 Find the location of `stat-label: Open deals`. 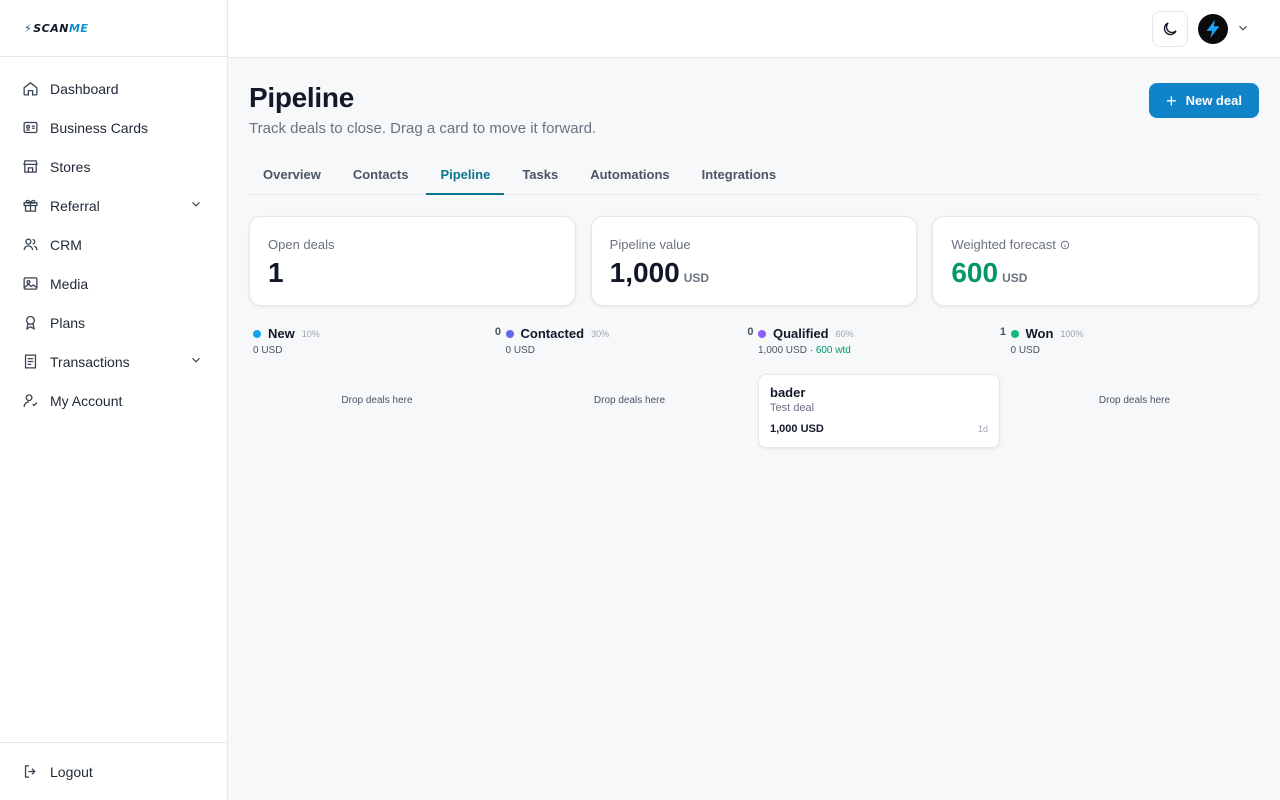

stat-label: Open deals is located at coordinates (301, 244).